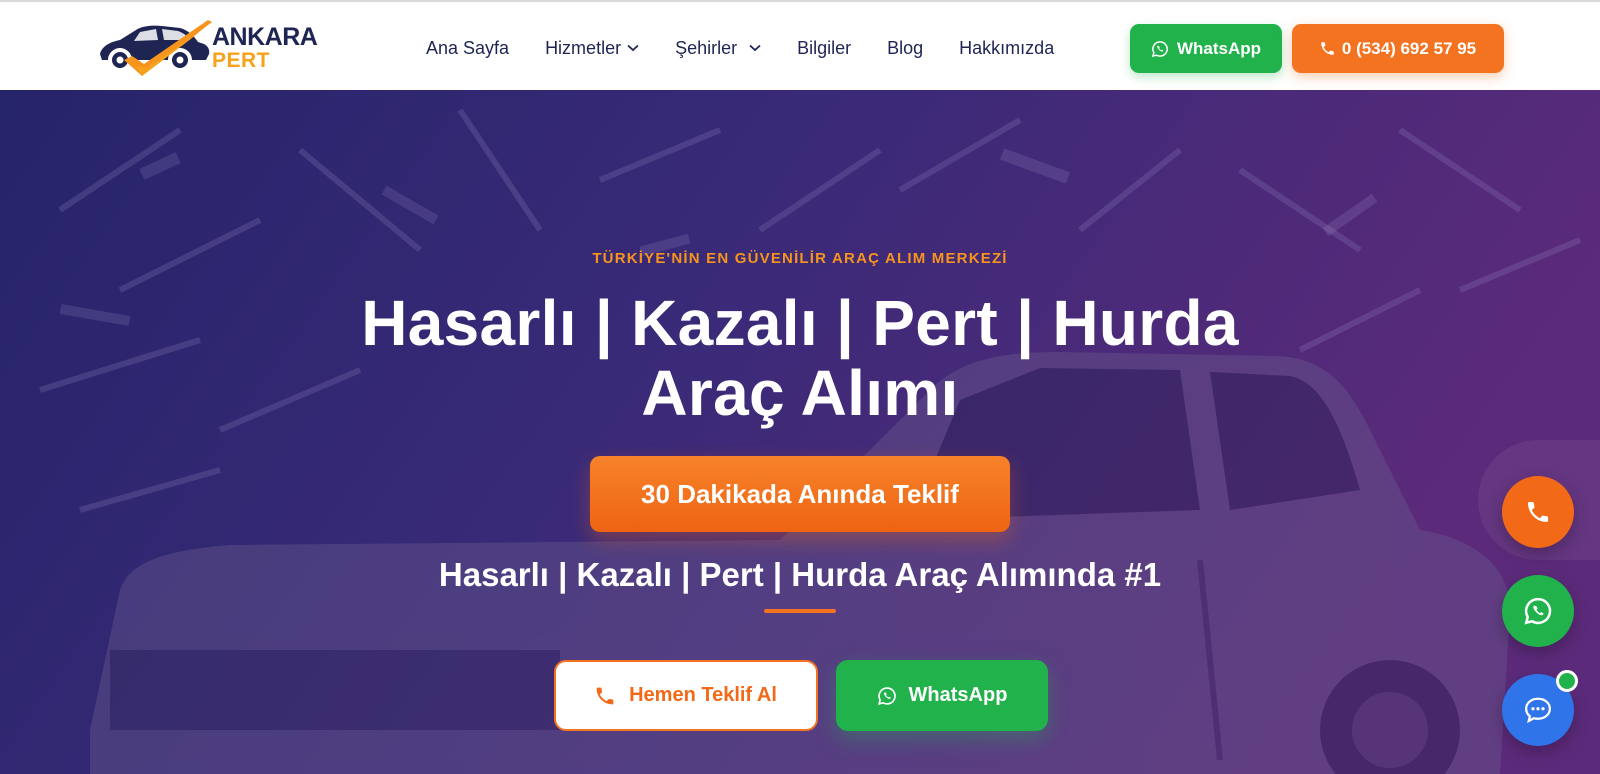 The width and height of the screenshot is (1600, 774). What do you see at coordinates (583, 47) in the screenshot?
I see `nav-label: Hizmetler` at bounding box center [583, 47].